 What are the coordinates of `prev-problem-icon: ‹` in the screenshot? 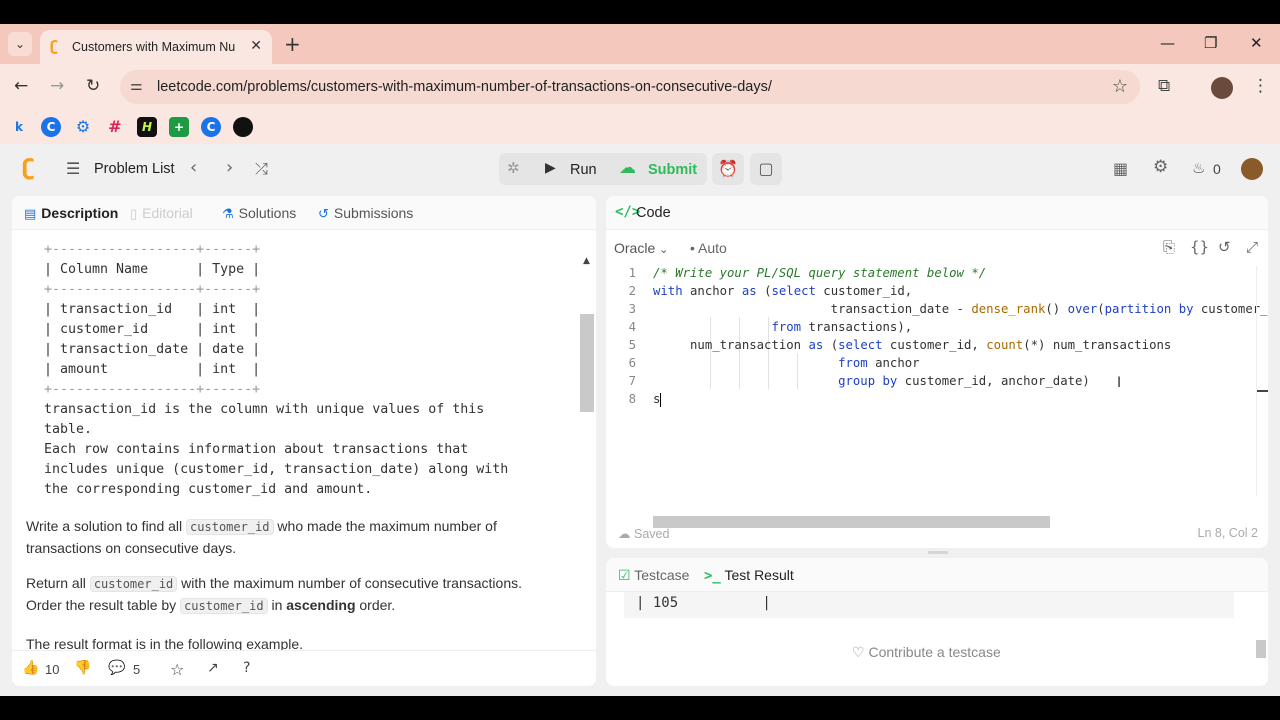 It's located at (193, 167).